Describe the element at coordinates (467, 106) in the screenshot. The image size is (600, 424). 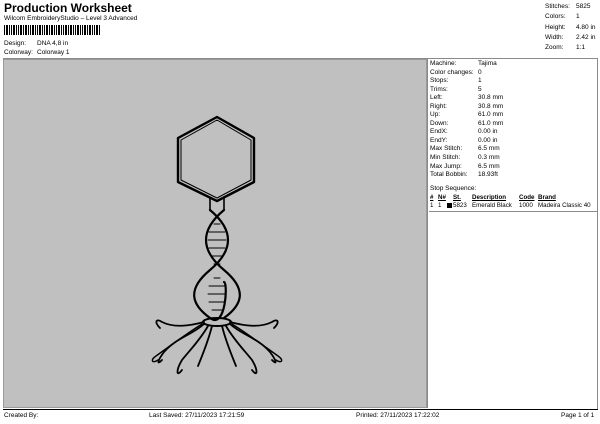
I see `prop-right: Right: 30.8 mm` at that location.